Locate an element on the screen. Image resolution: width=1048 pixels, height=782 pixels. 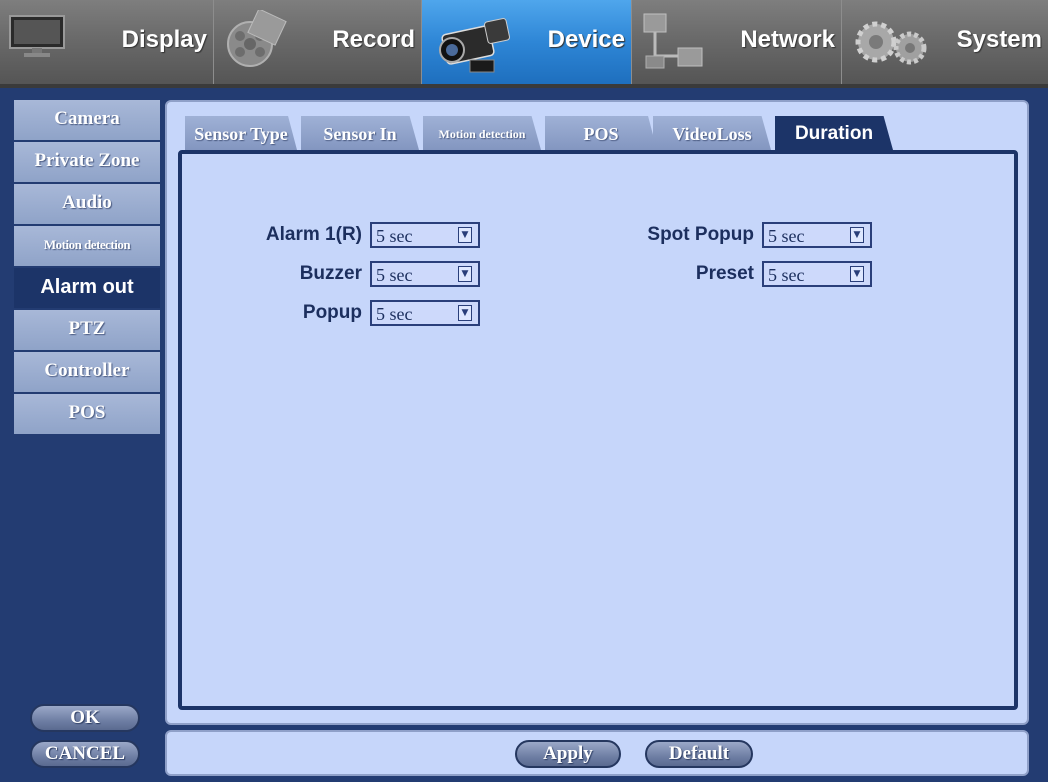
side-menu-ptz: PTZ is located at coordinates (87, 330).